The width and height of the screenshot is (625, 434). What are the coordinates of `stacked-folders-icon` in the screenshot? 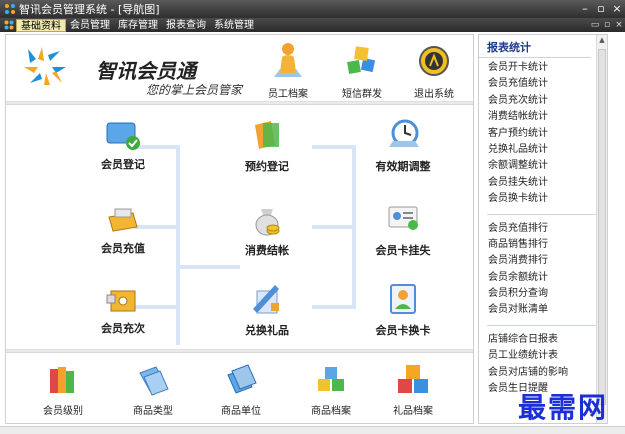 It's located at (242, 379).